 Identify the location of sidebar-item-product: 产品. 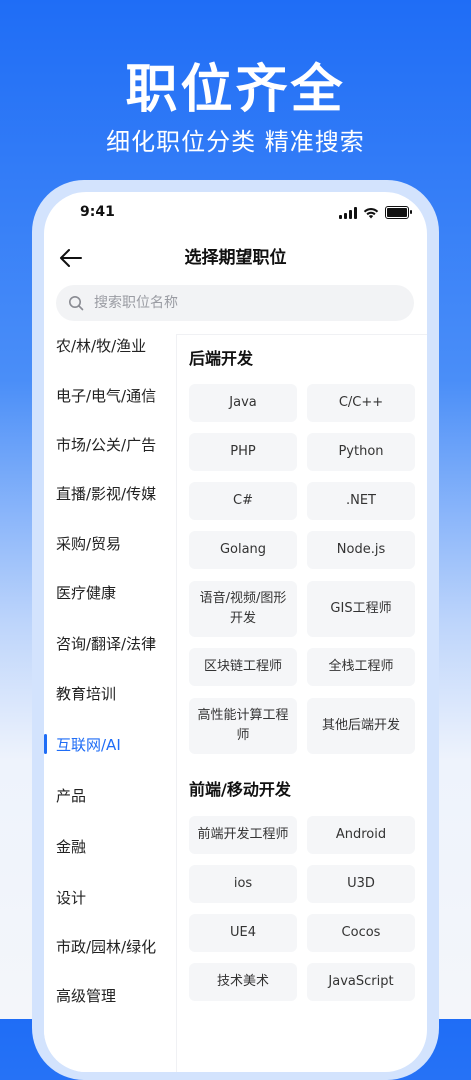
(110, 795).